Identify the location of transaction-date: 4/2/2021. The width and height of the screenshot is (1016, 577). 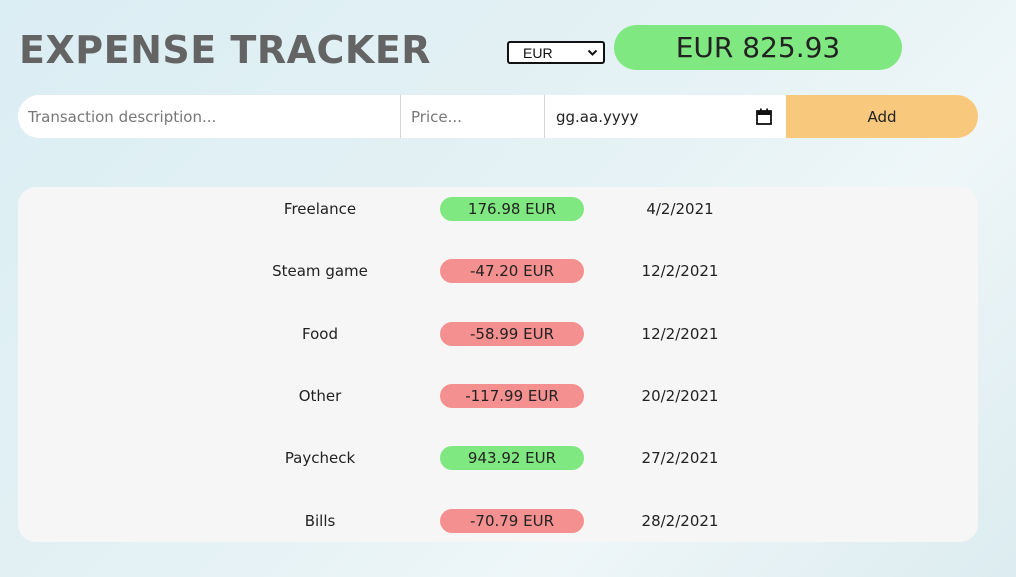
(680, 209).